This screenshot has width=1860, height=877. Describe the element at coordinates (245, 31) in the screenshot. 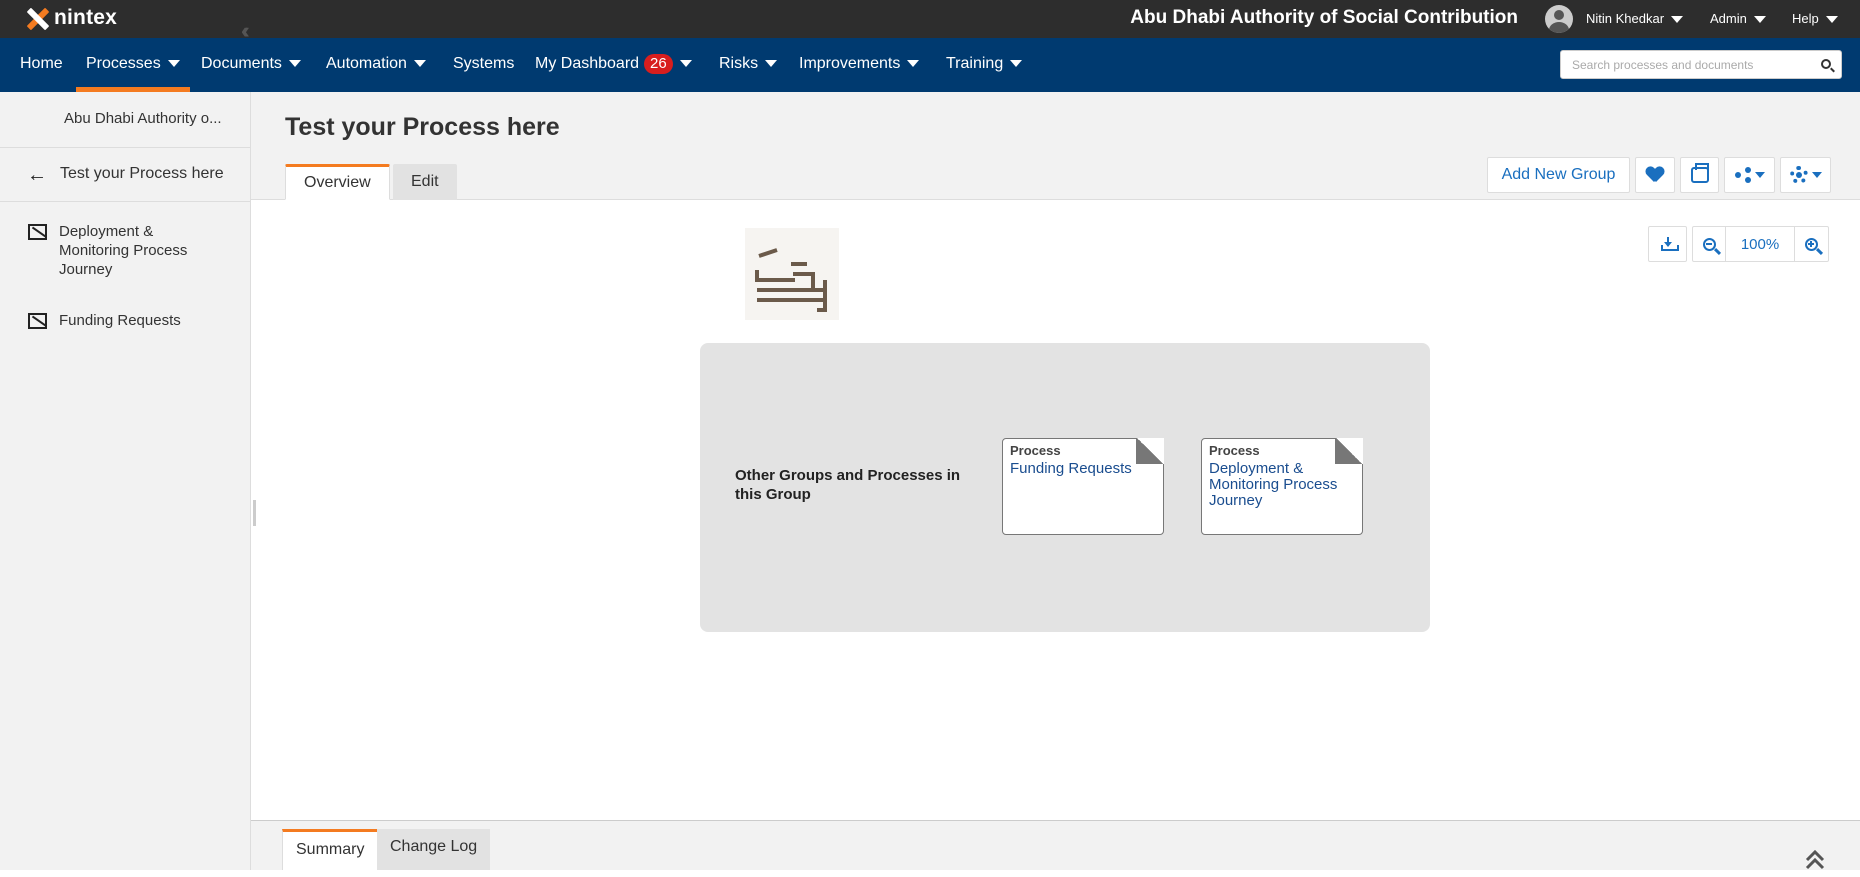

I see `collapse-sidebar-icon: ‹‹` at that location.